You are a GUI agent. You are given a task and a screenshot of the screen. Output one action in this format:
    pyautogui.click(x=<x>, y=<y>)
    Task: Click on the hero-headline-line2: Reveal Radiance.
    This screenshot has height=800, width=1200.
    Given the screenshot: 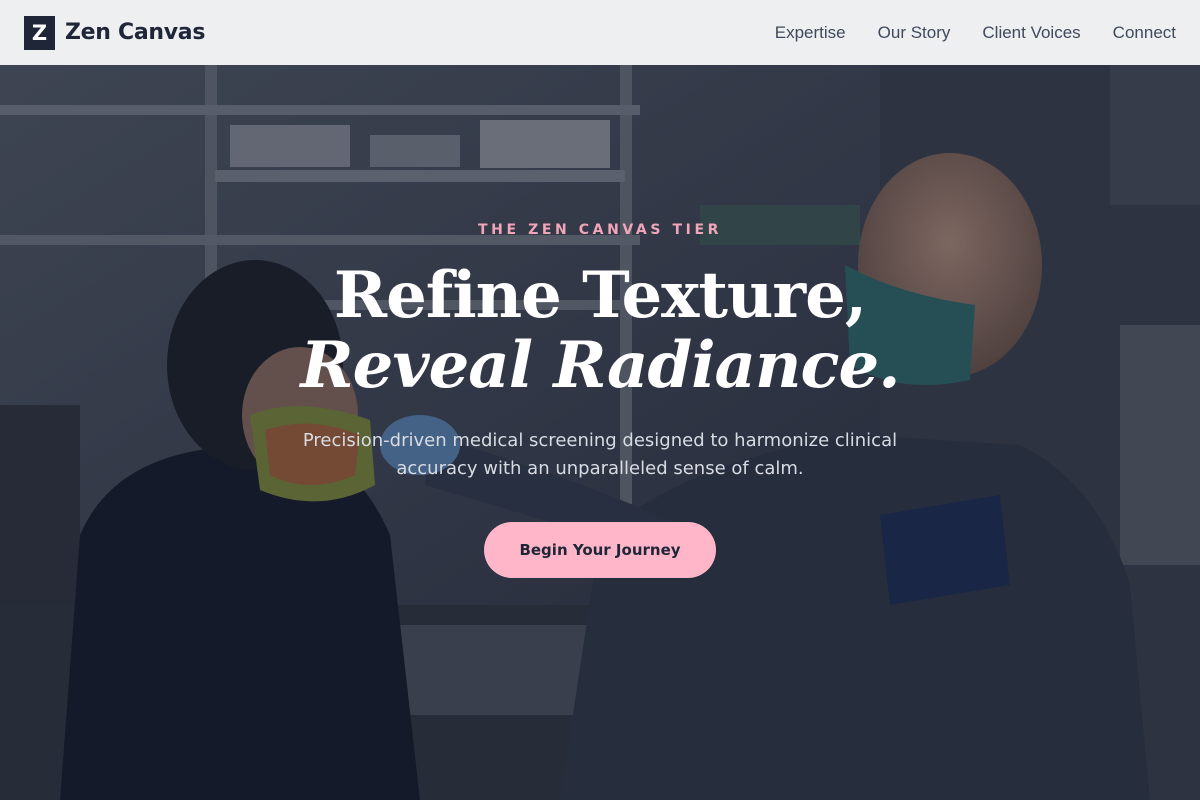 What is the action you would take?
    pyautogui.click(x=600, y=365)
    